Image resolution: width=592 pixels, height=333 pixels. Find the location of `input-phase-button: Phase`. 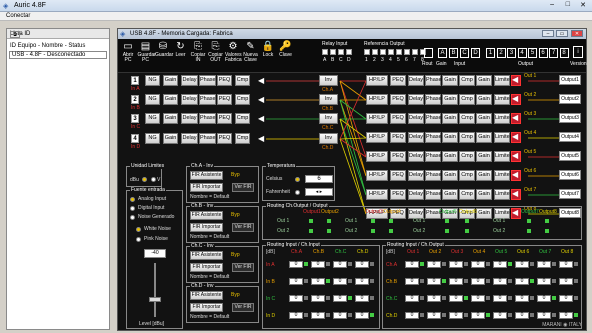

input-phase-button: Phase is located at coordinates (207, 99).